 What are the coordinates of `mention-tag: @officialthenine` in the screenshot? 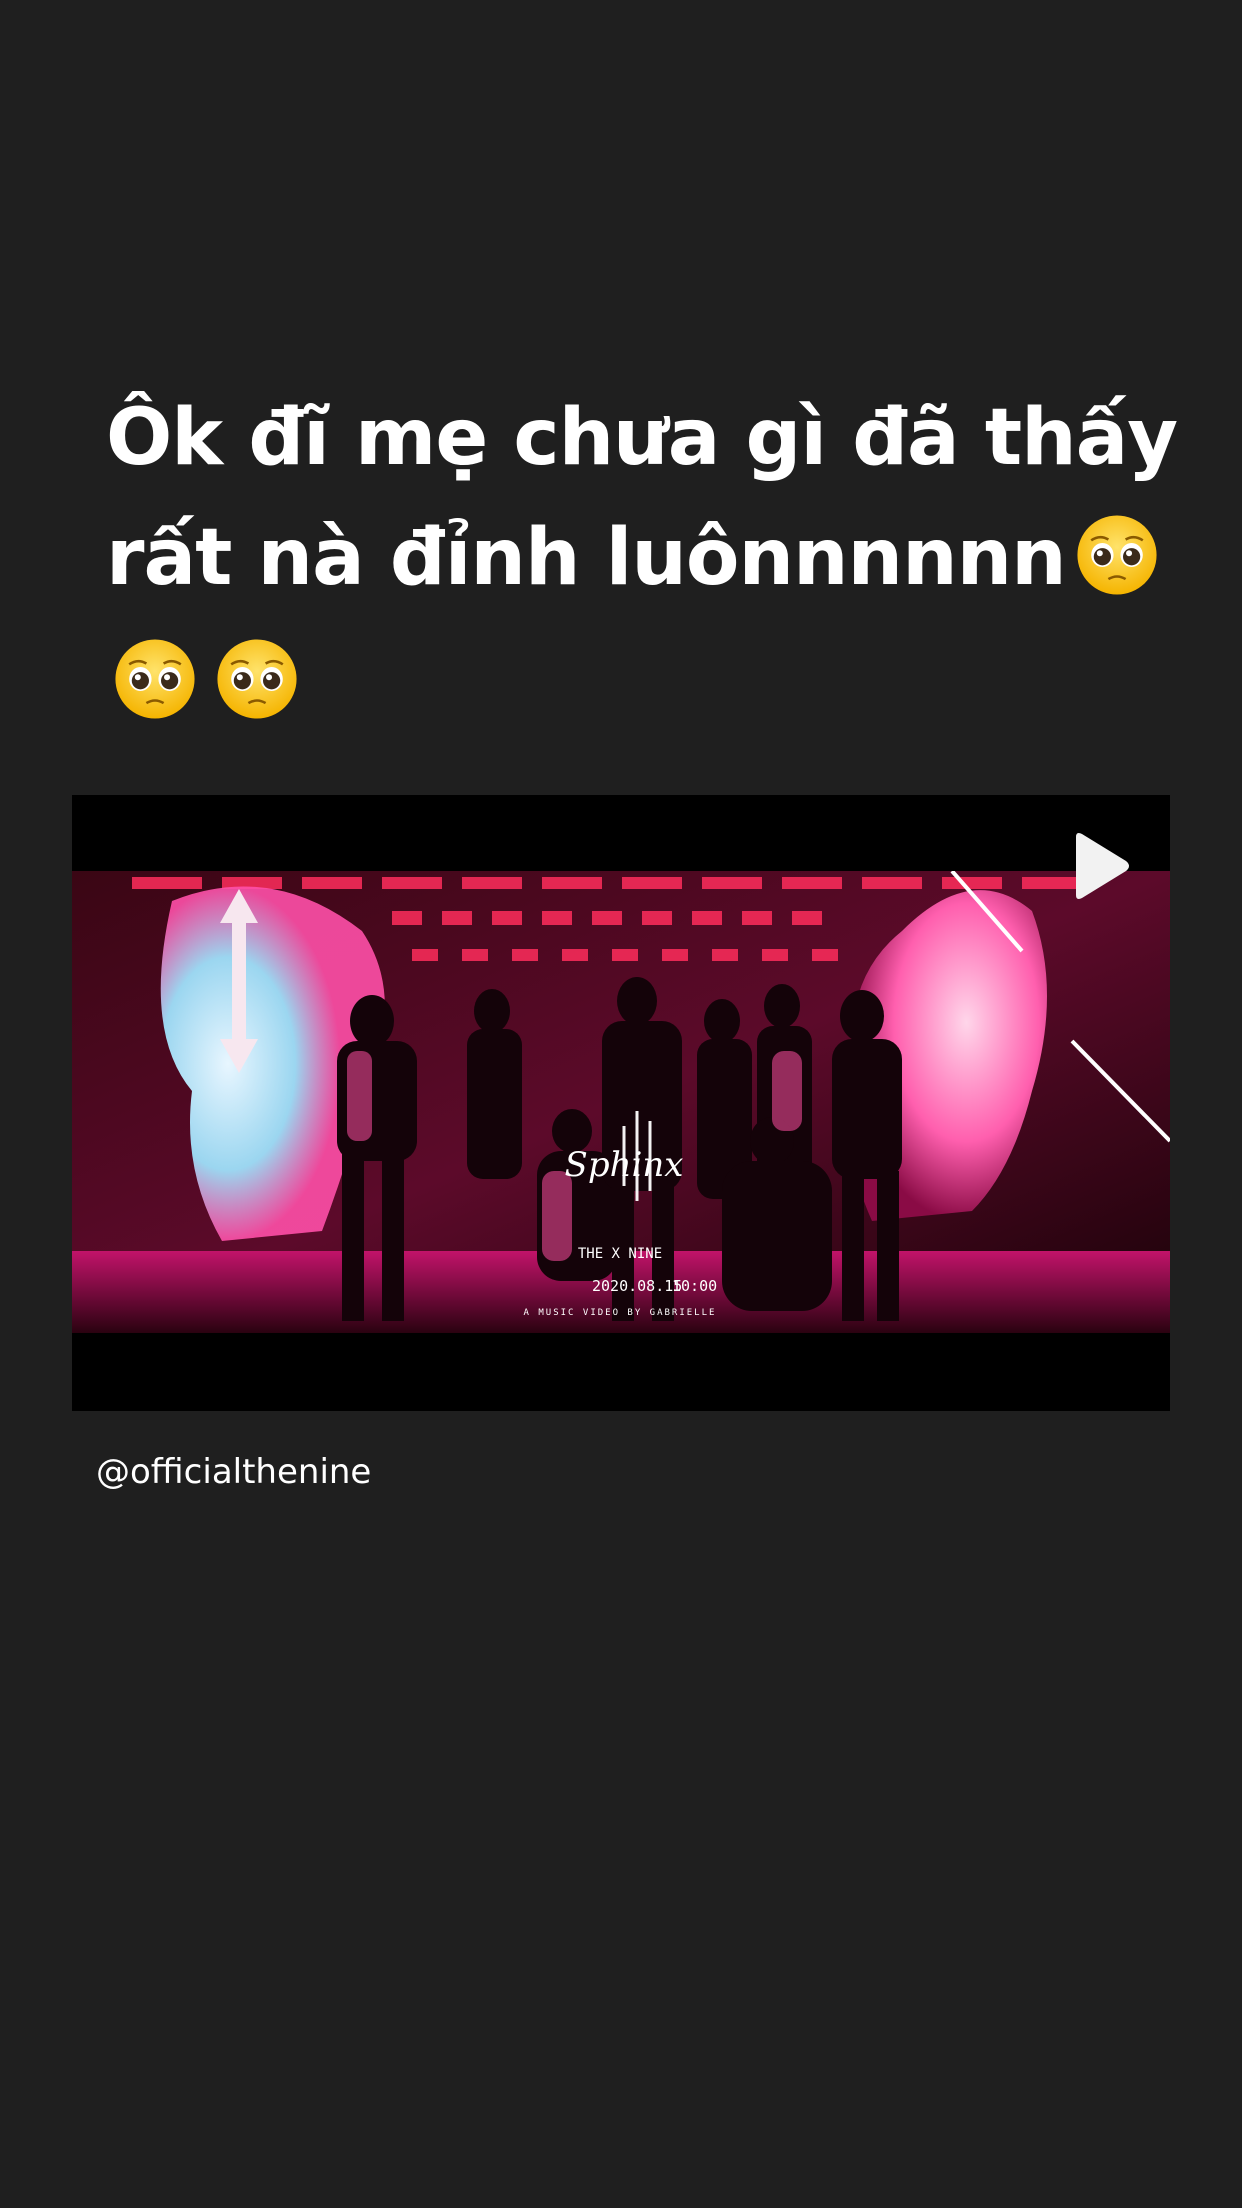 It's located at (233, 1472).